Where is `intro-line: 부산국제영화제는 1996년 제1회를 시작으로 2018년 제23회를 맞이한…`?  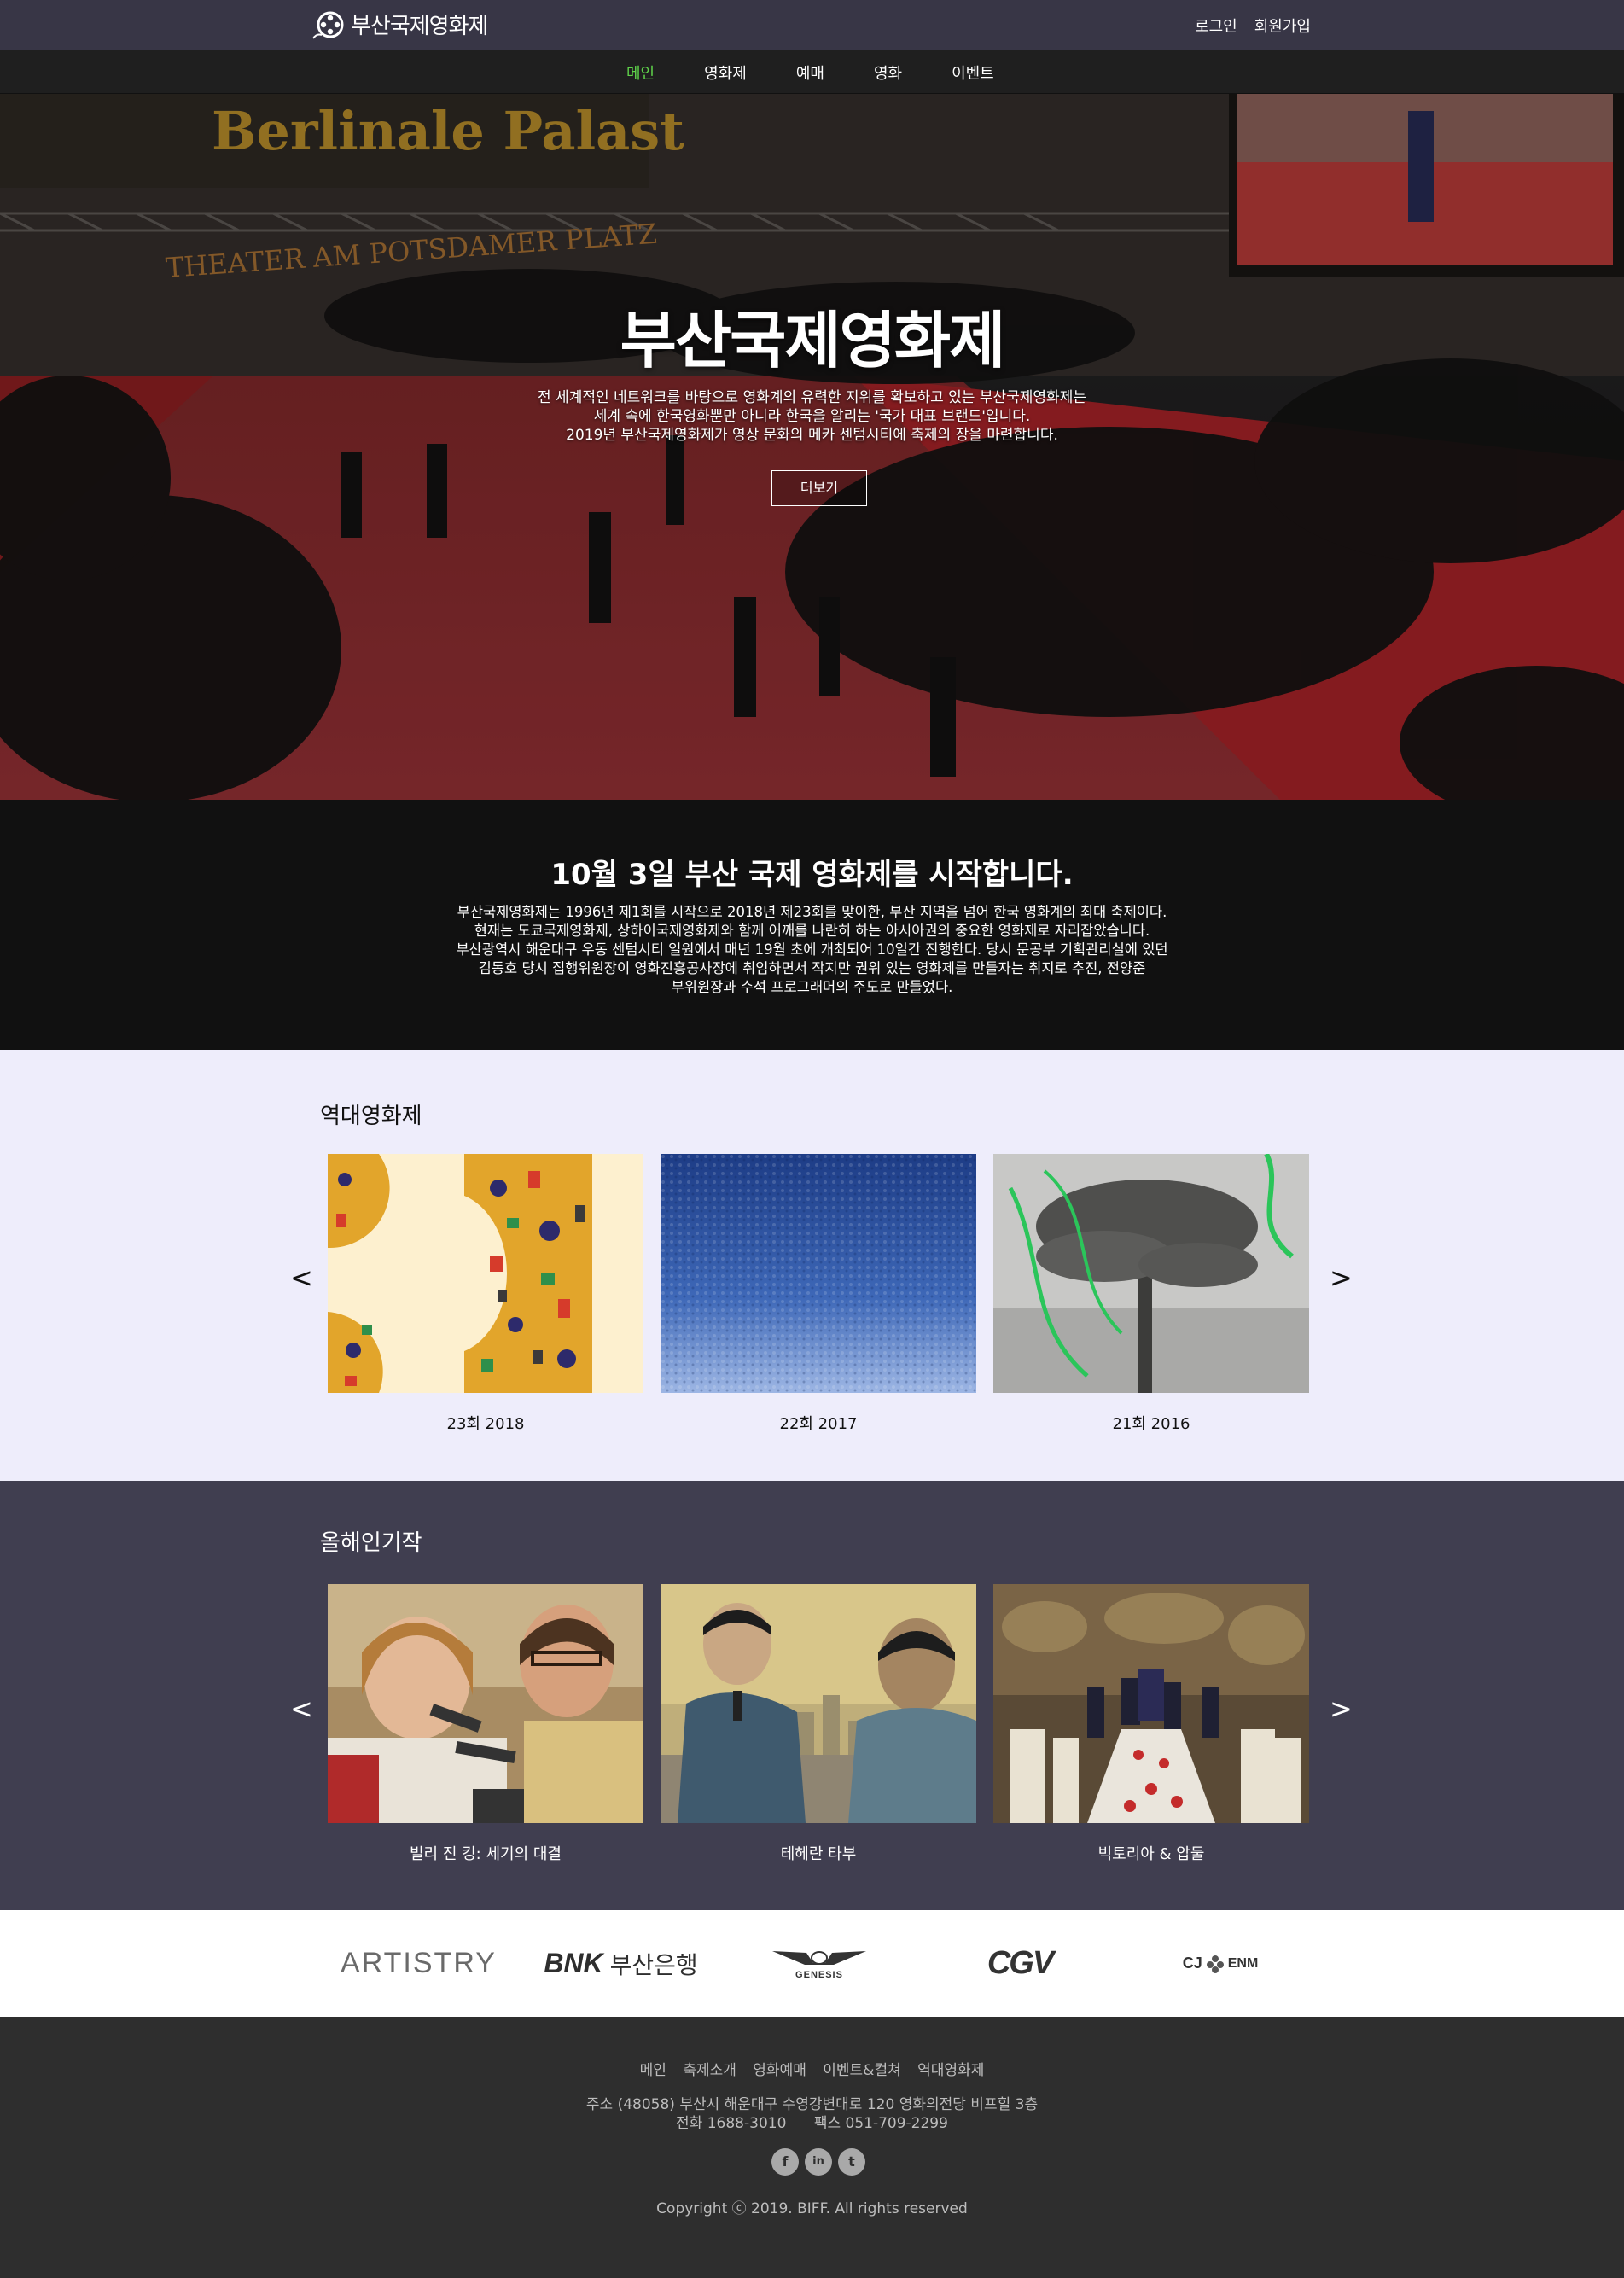
intro-line: 부산국제영화제는 1996년 제1회를 시작으로 2018년 제23회를 맞이한… is located at coordinates (812, 912).